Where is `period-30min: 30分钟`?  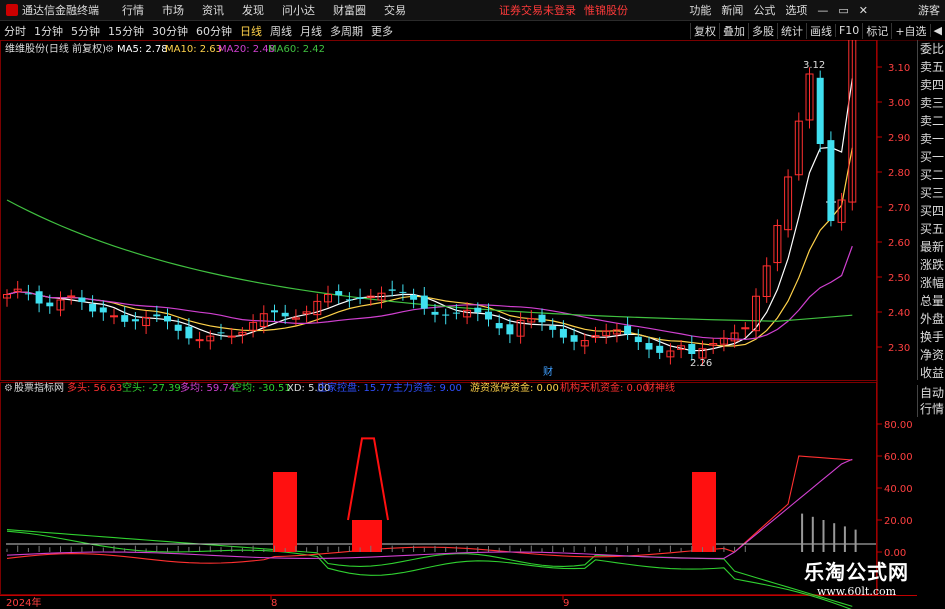 period-30min: 30分钟 is located at coordinates (170, 31).